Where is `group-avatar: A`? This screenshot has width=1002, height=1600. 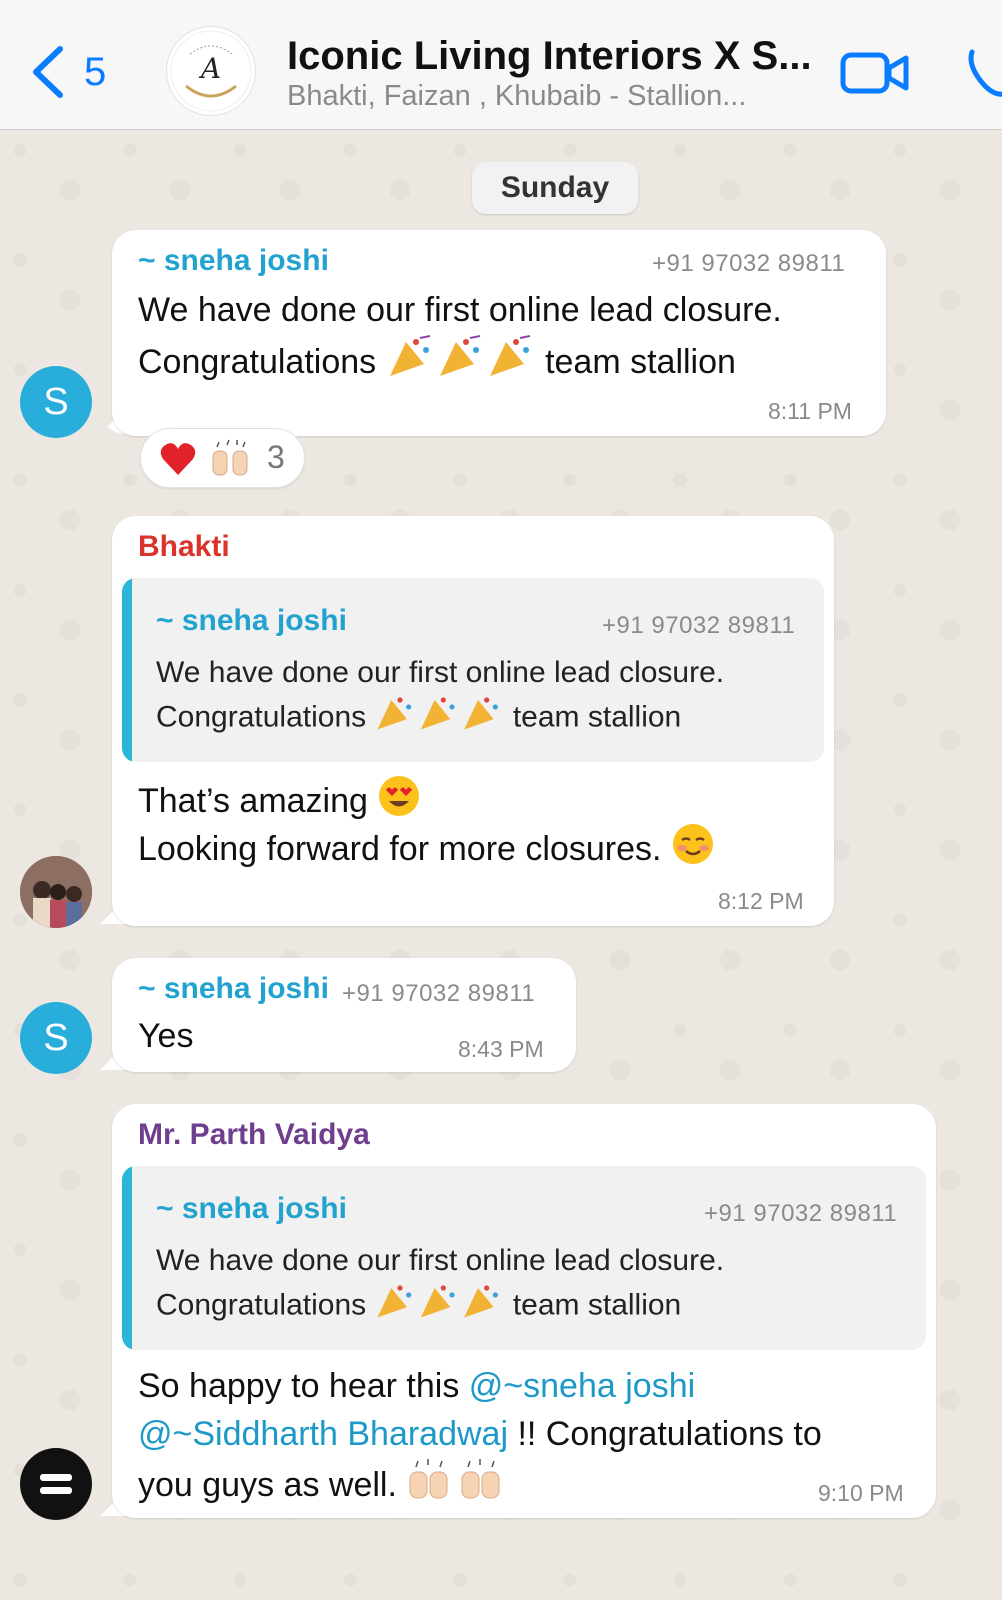
group-avatar: A is located at coordinates (211, 71).